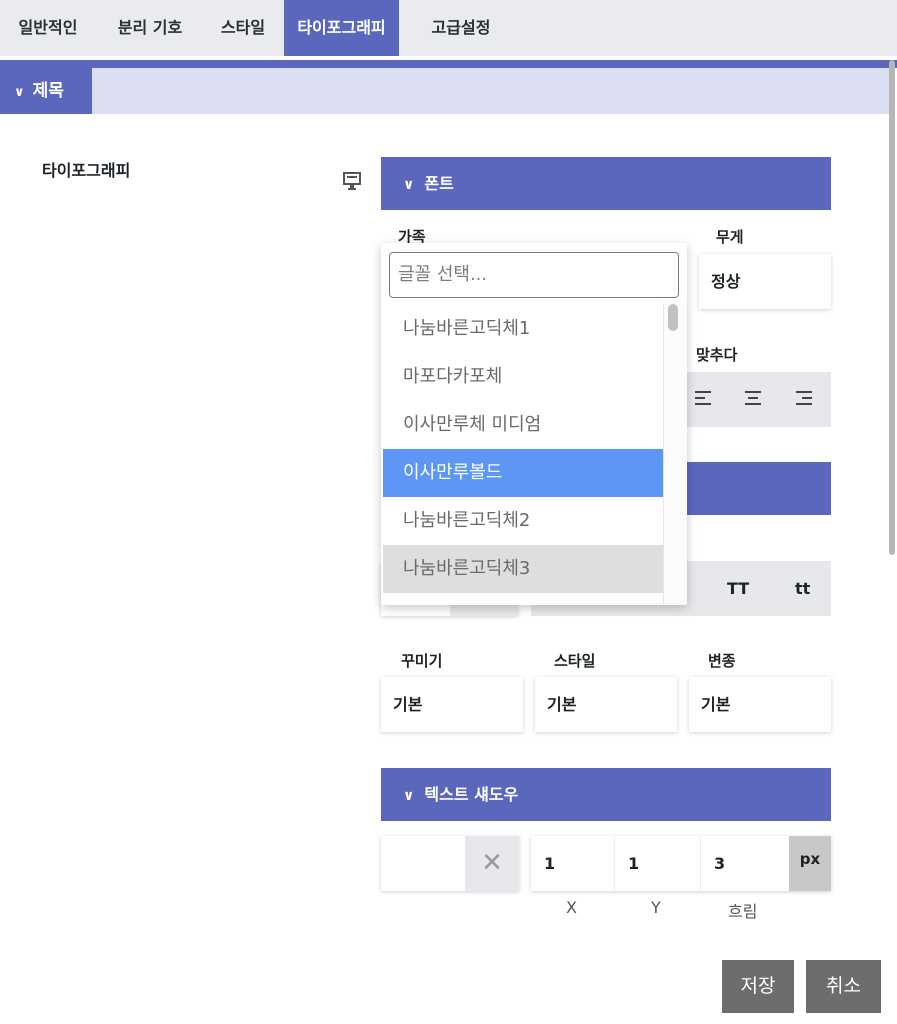  I want to click on dropdown-scrollbar, so click(675, 454).